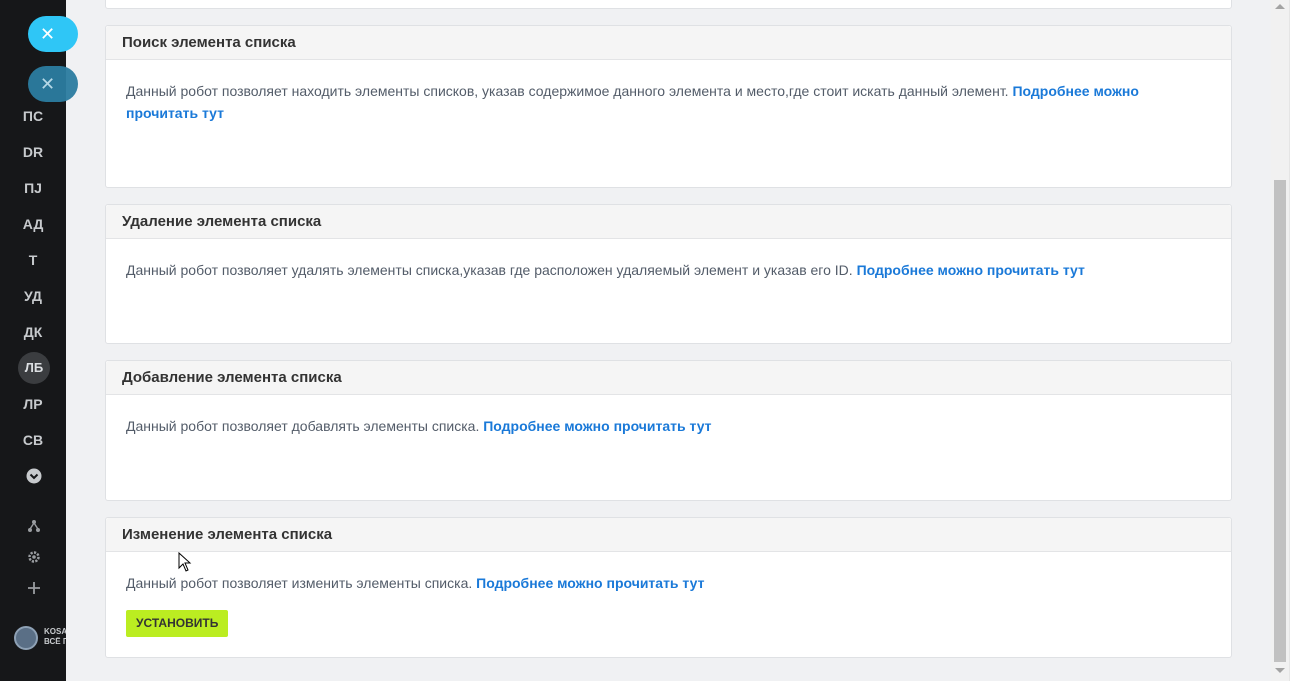 The height and width of the screenshot is (681, 1301). I want to click on plus-icon, so click(34, 588).